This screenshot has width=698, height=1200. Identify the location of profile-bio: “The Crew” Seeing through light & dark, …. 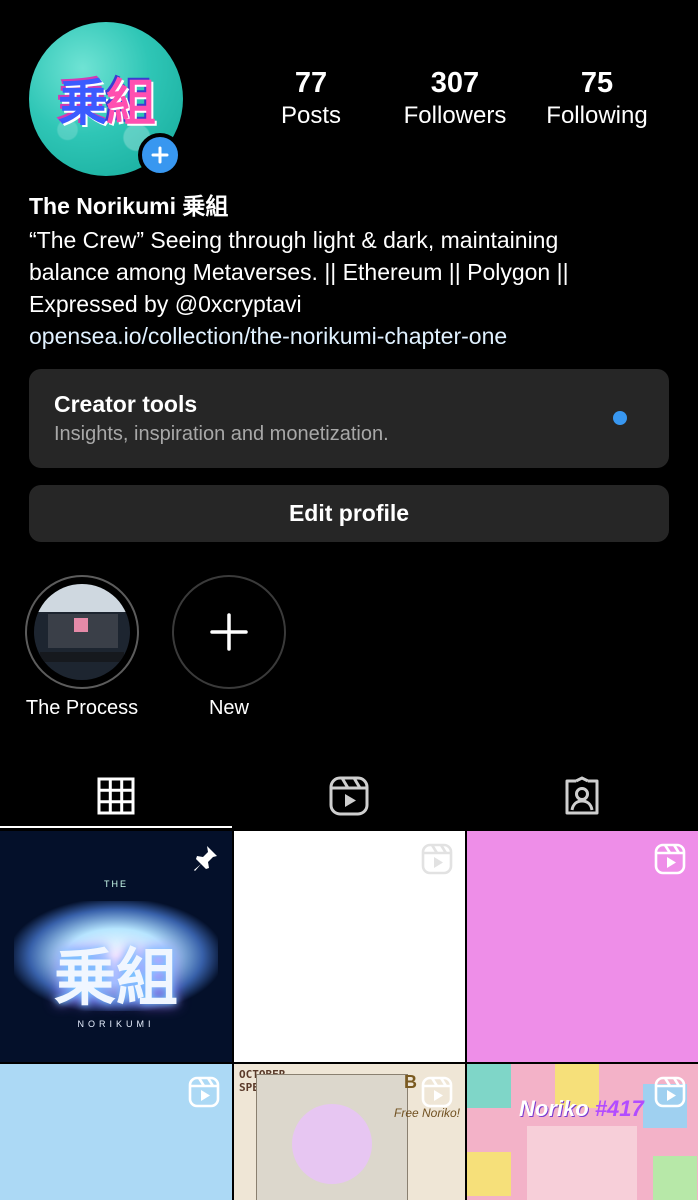
(349, 272).